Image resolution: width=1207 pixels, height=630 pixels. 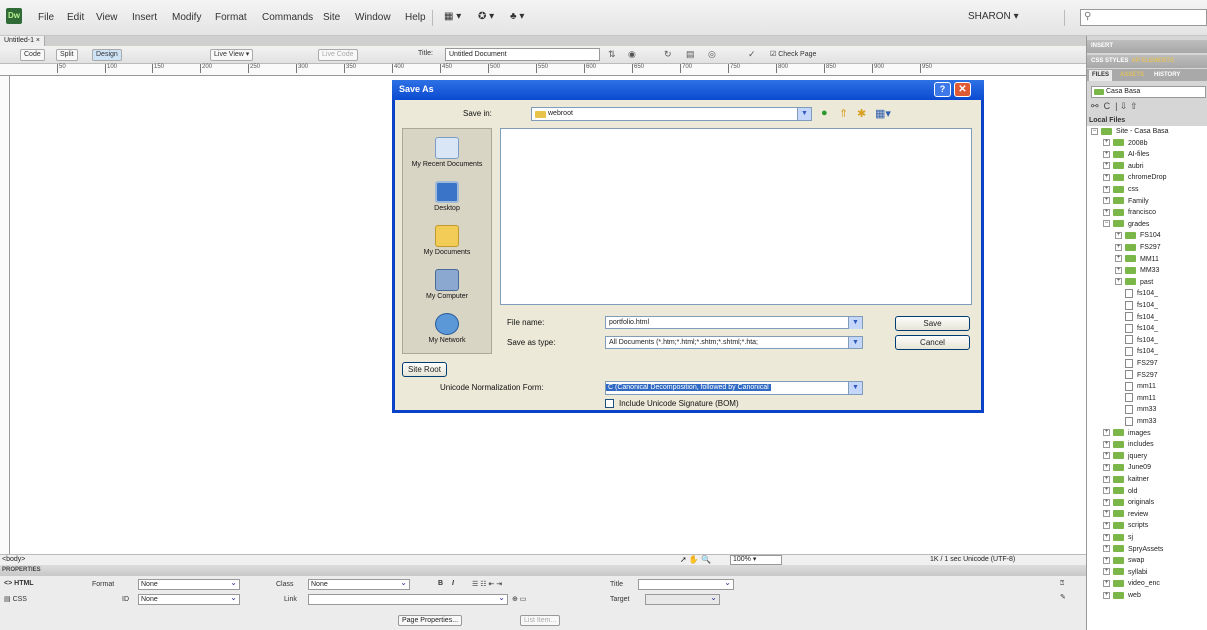 What do you see at coordinates (1095, 106) in the screenshot?
I see `connect-icon: ⚯` at bounding box center [1095, 106].